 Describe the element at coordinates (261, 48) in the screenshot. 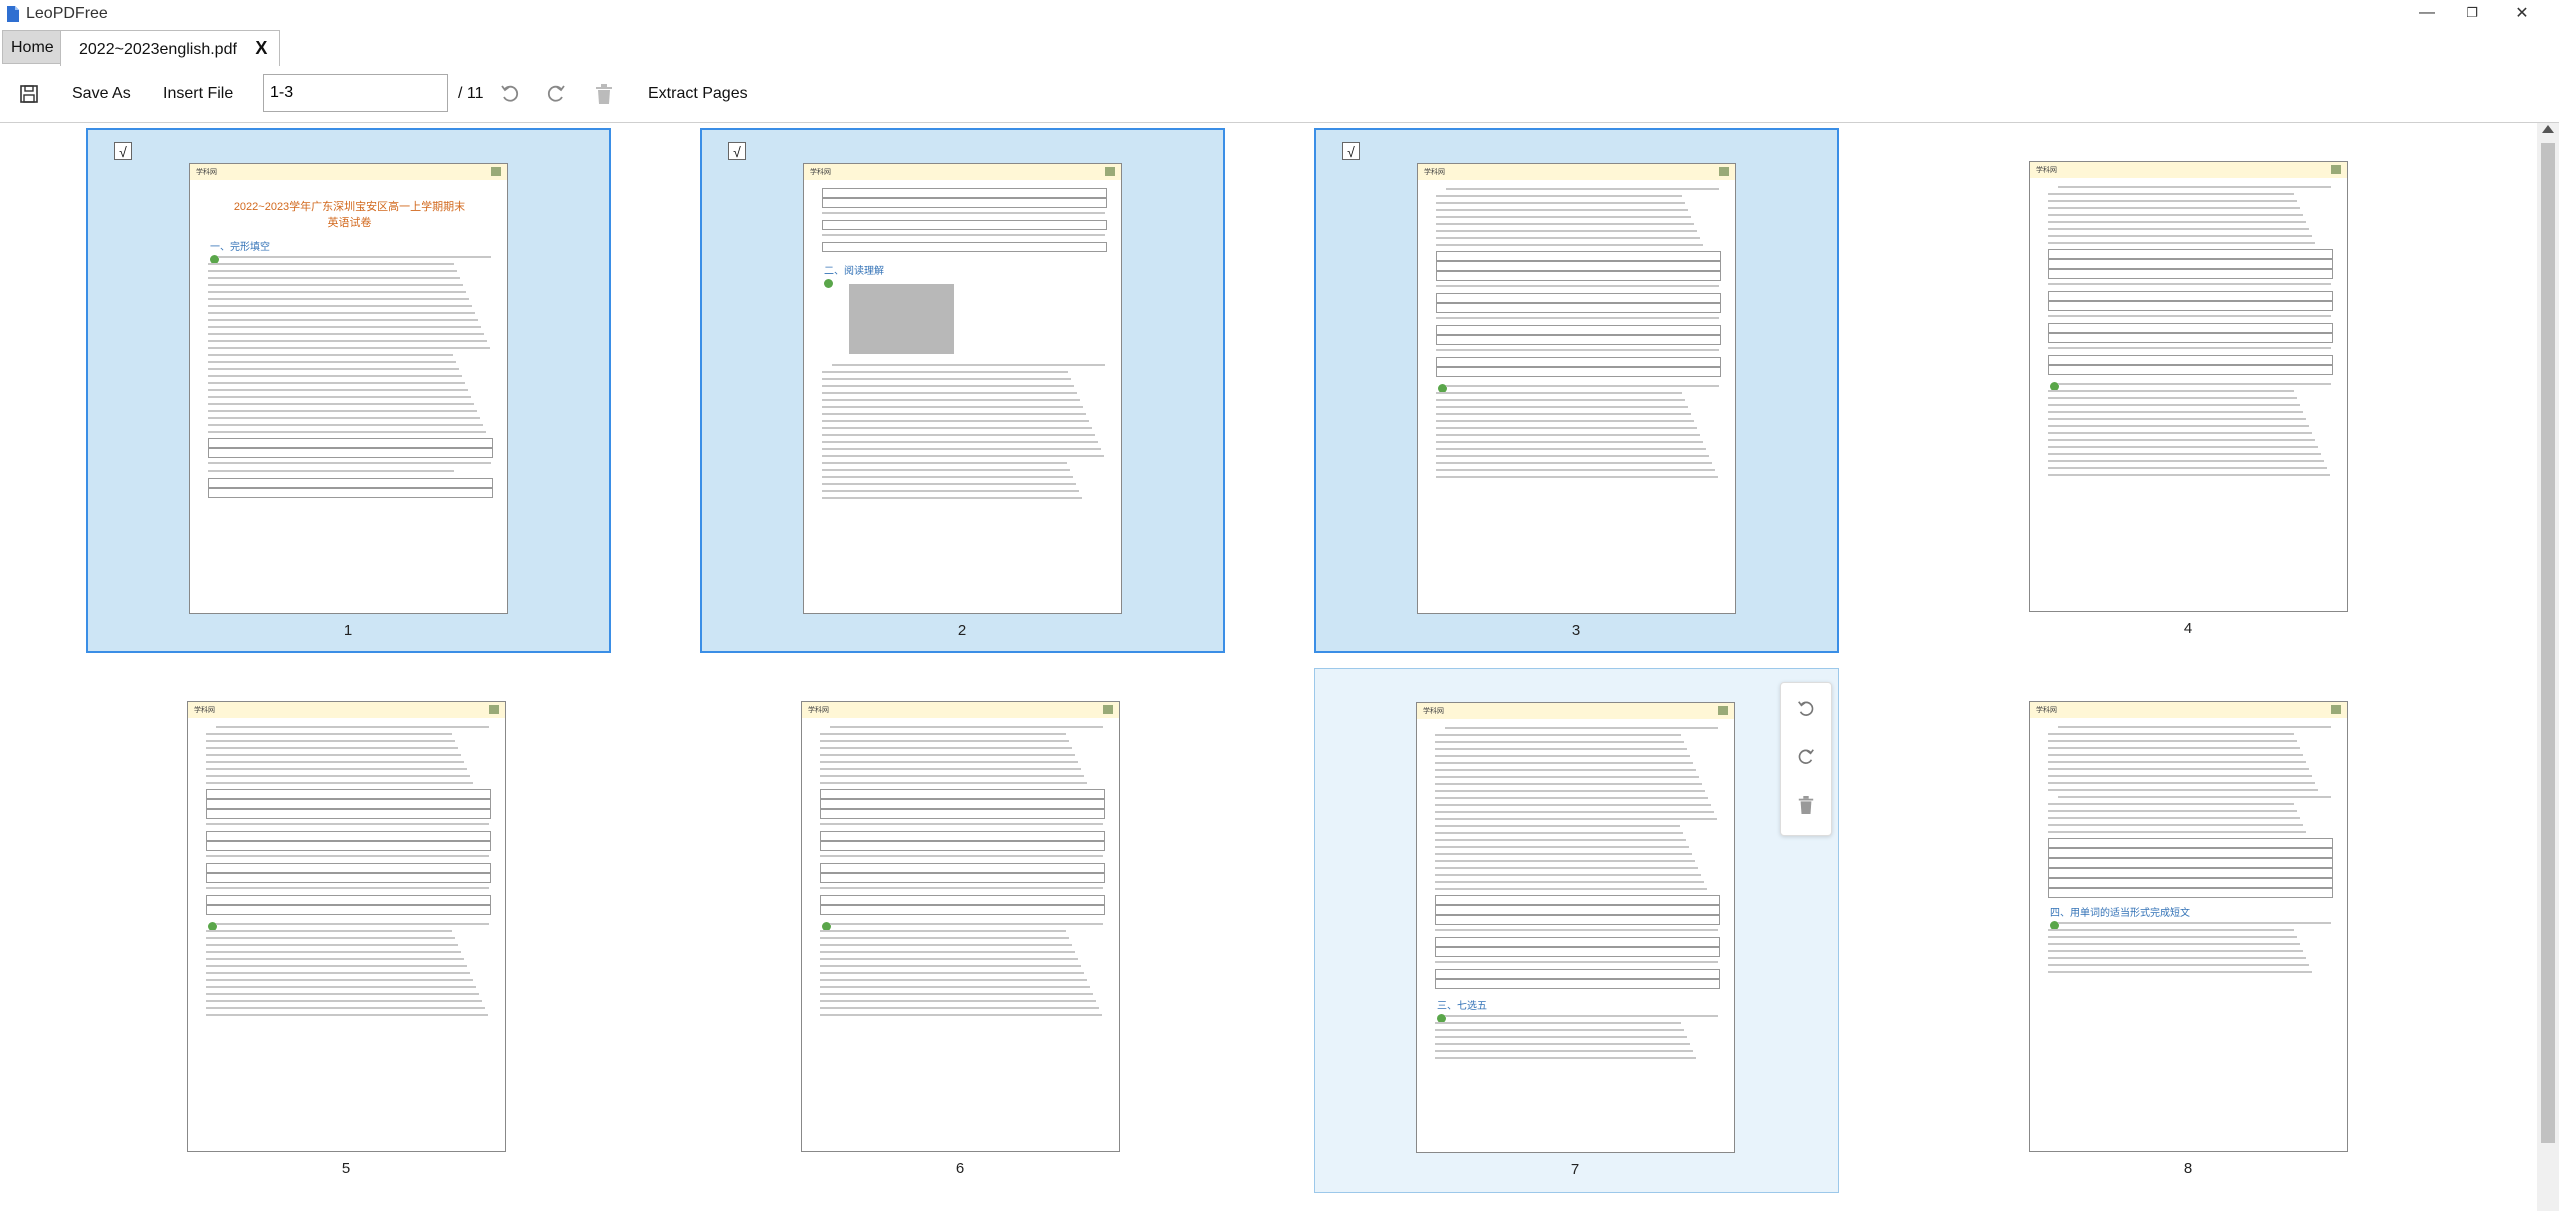

I see `tab-close-button: X` at that location.